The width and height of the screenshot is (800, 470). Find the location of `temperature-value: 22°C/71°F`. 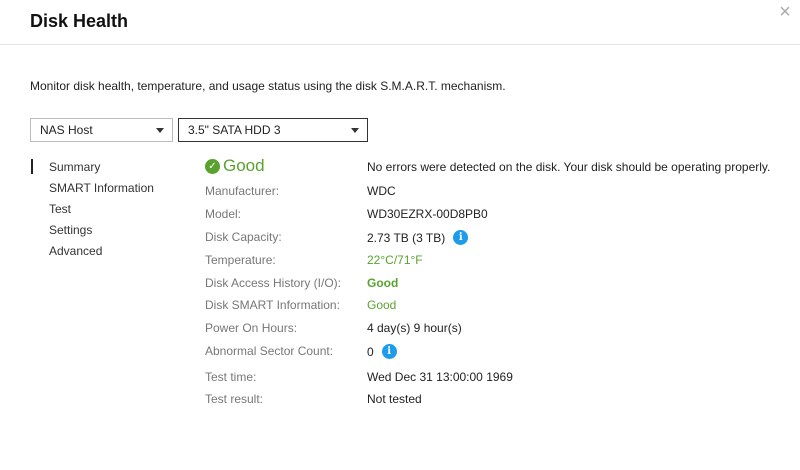

temperature-value: 22°C/71°F is located at coordinates (395, 260).